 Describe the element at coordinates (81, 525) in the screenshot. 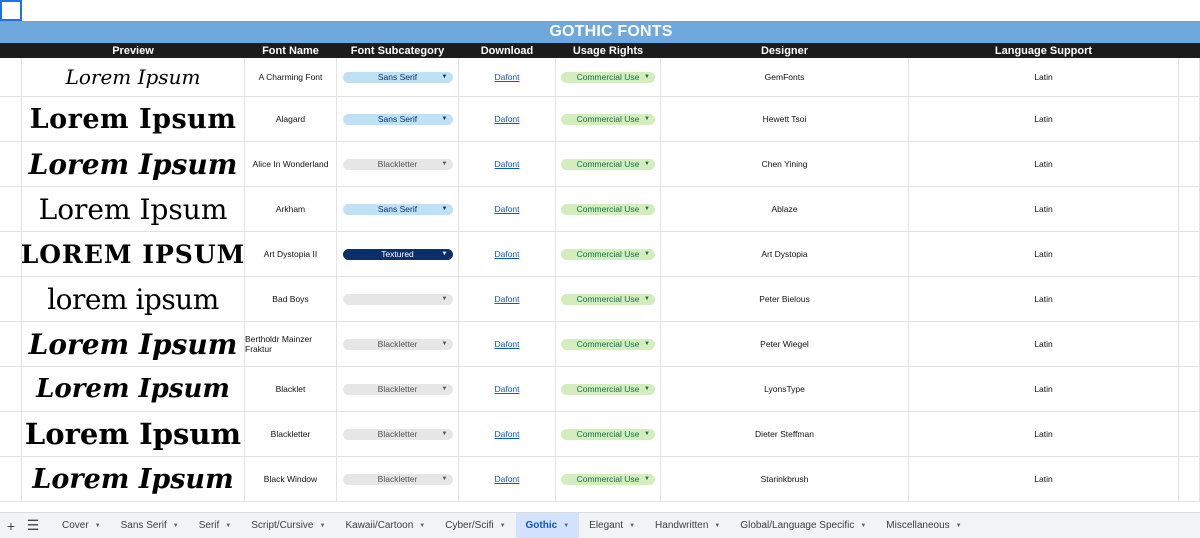

I see `sheet-tab: Cover ▼` at that location.